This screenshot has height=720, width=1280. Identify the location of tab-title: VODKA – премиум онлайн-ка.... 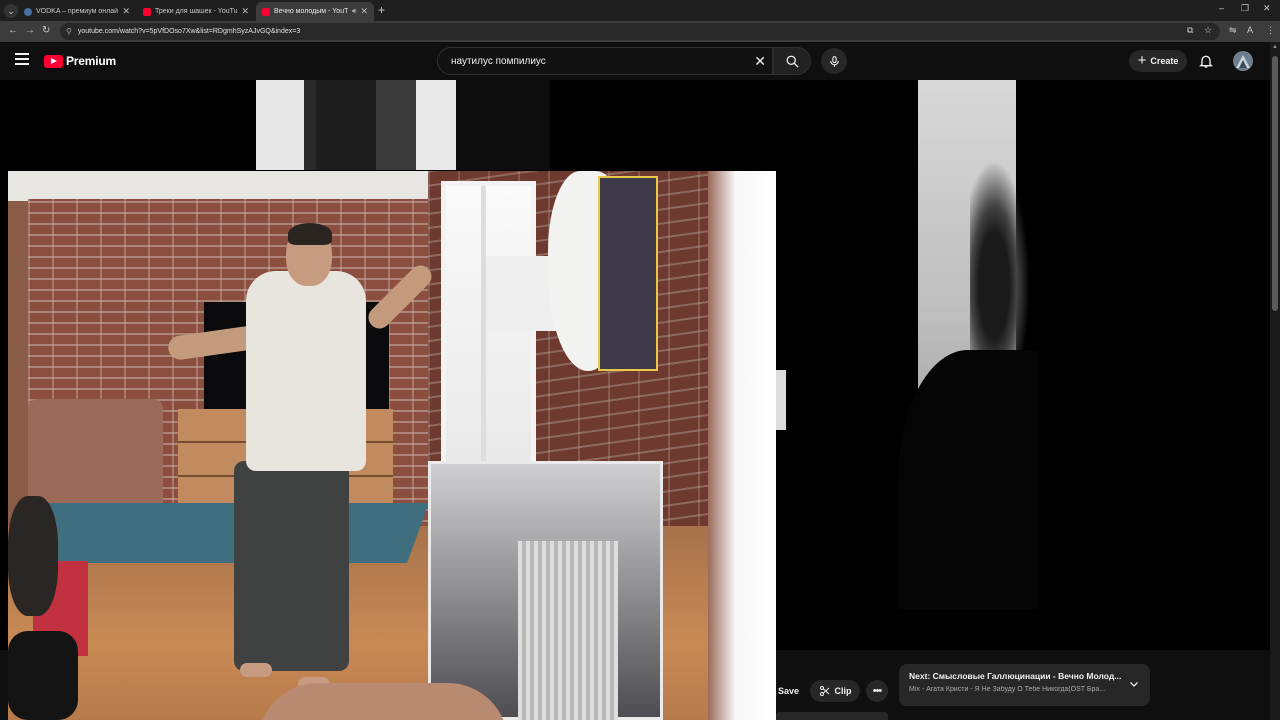
(77, 11).